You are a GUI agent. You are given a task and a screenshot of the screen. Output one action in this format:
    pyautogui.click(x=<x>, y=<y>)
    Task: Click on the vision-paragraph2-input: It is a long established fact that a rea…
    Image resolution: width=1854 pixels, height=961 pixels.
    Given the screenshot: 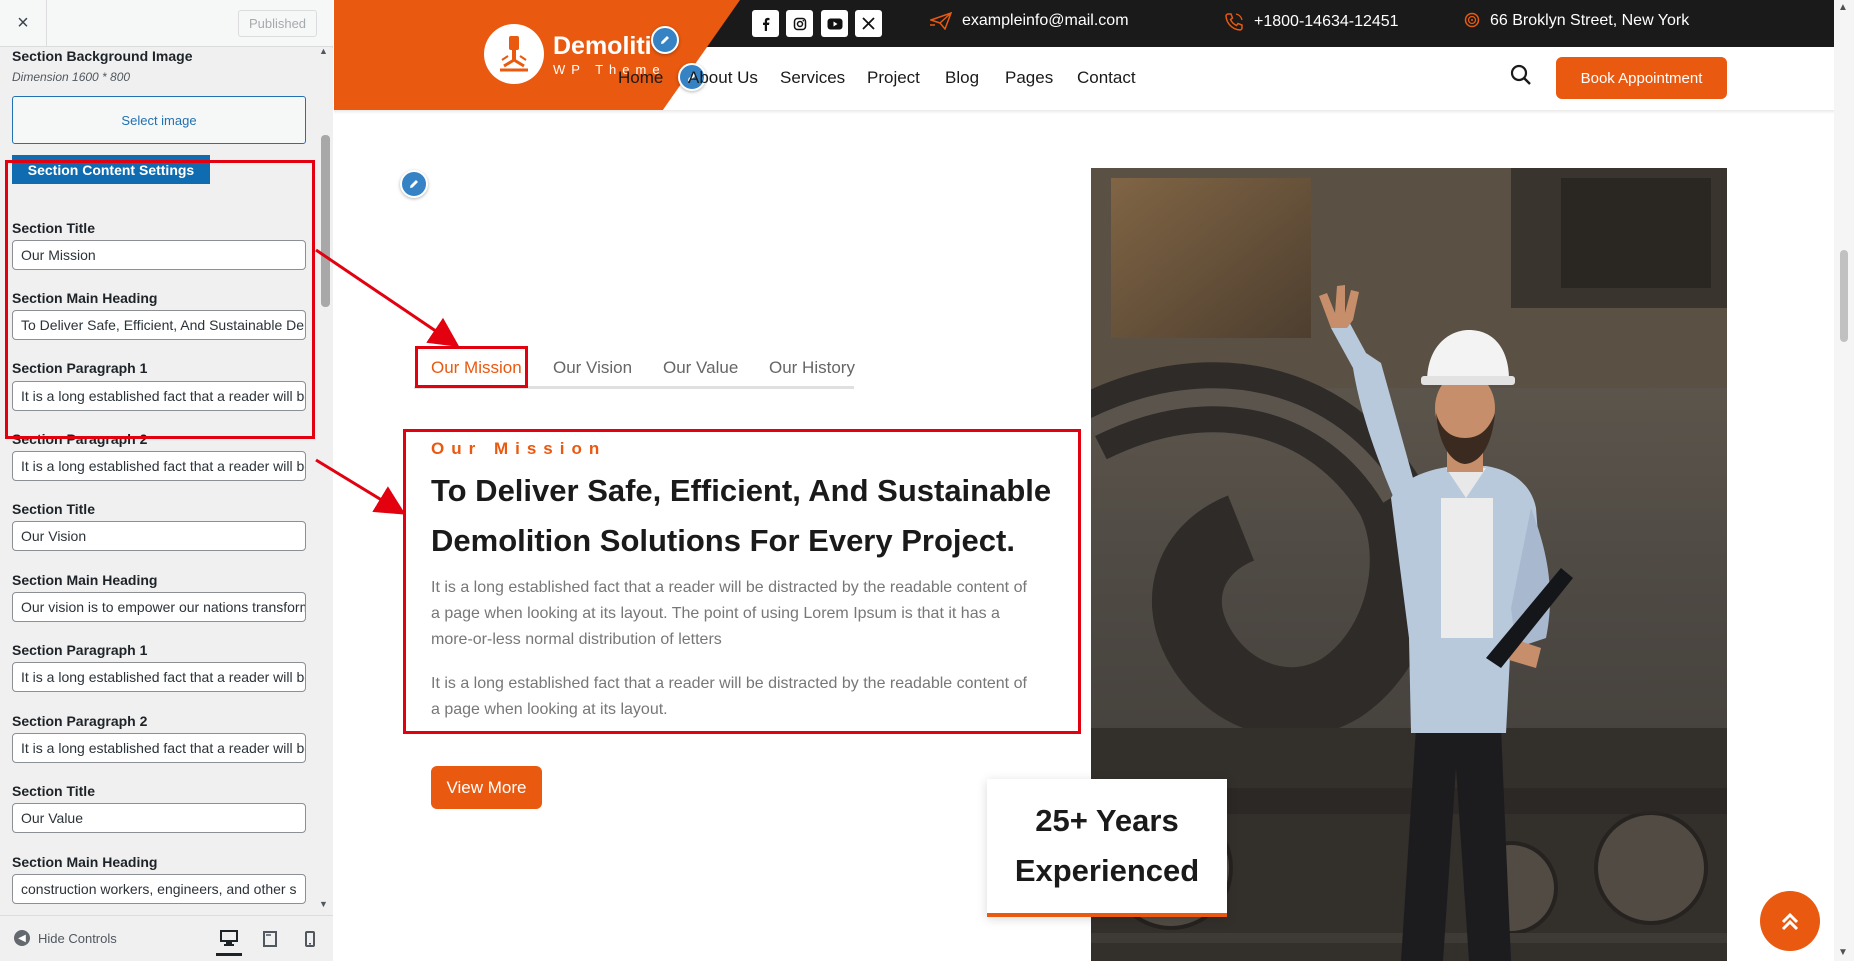 What is the action you would take?
    pyautogui.click(x=159, y=748)
    